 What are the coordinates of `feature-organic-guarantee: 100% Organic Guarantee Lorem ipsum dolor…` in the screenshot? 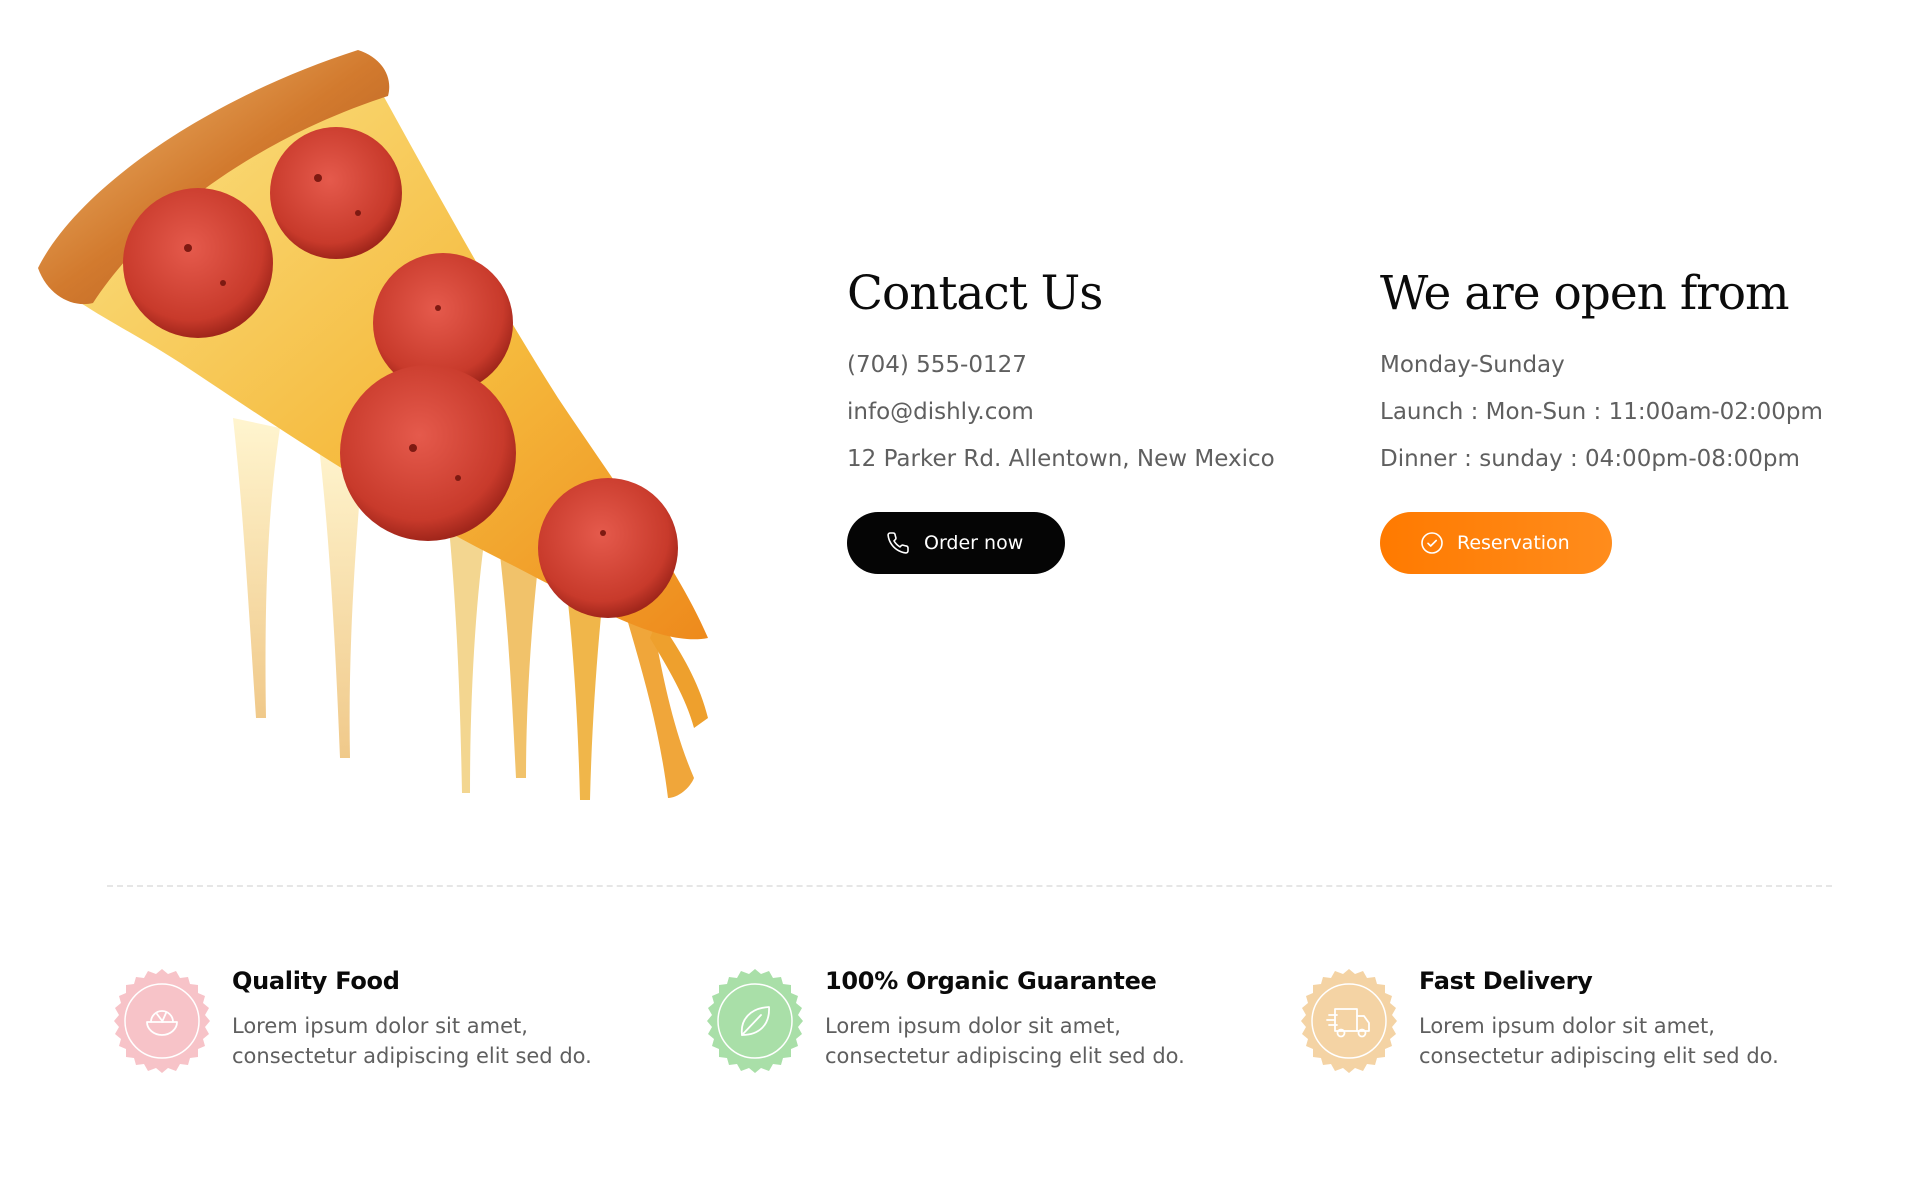 It's located at (983, 1022).